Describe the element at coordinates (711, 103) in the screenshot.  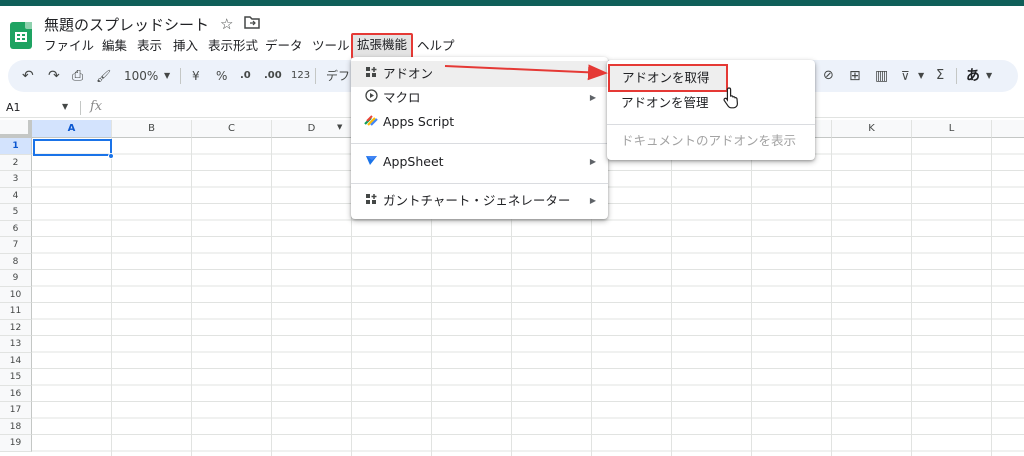
I see `submenu-item-manage-addons: アドオンを管理` at that location.